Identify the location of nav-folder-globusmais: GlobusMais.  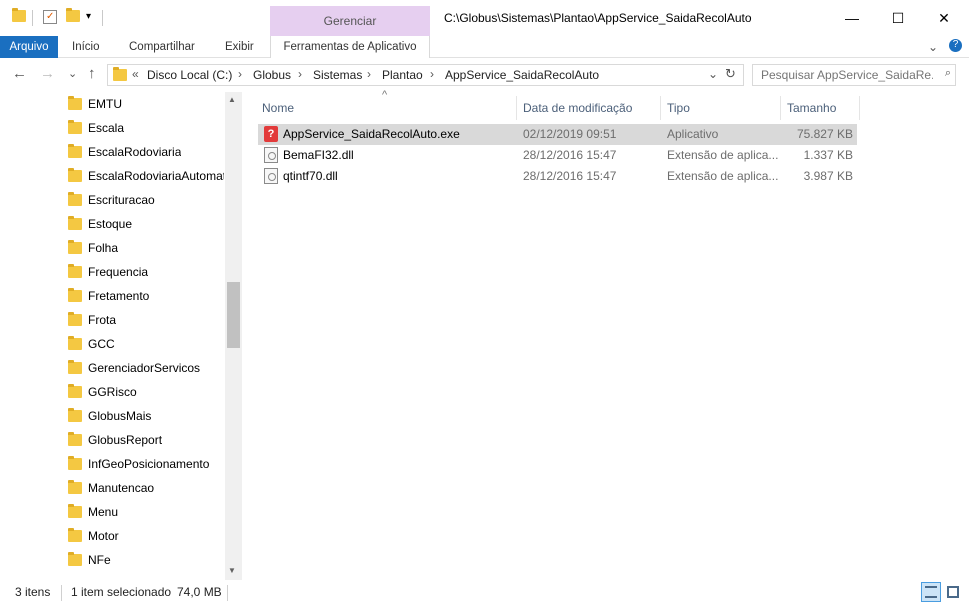
(146, 416).